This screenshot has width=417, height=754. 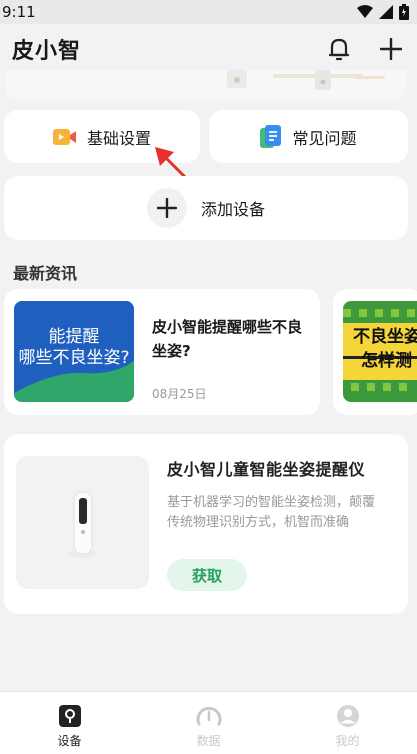 I want to click on add-button, so click(x=391, y=49).